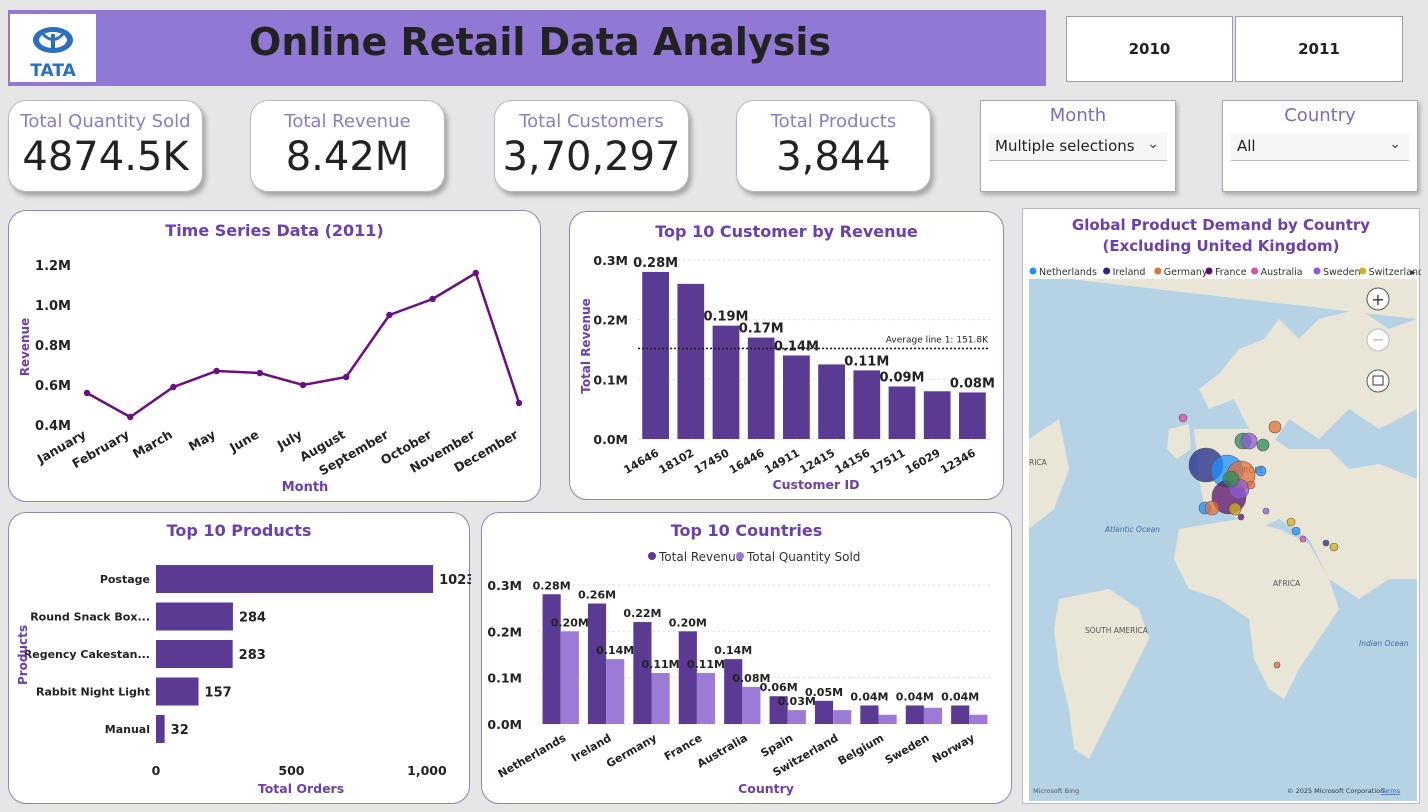 The height and width of the screenshot is (812, 1428). I want to click on x-tick-label: Germany, so click(631, 750).